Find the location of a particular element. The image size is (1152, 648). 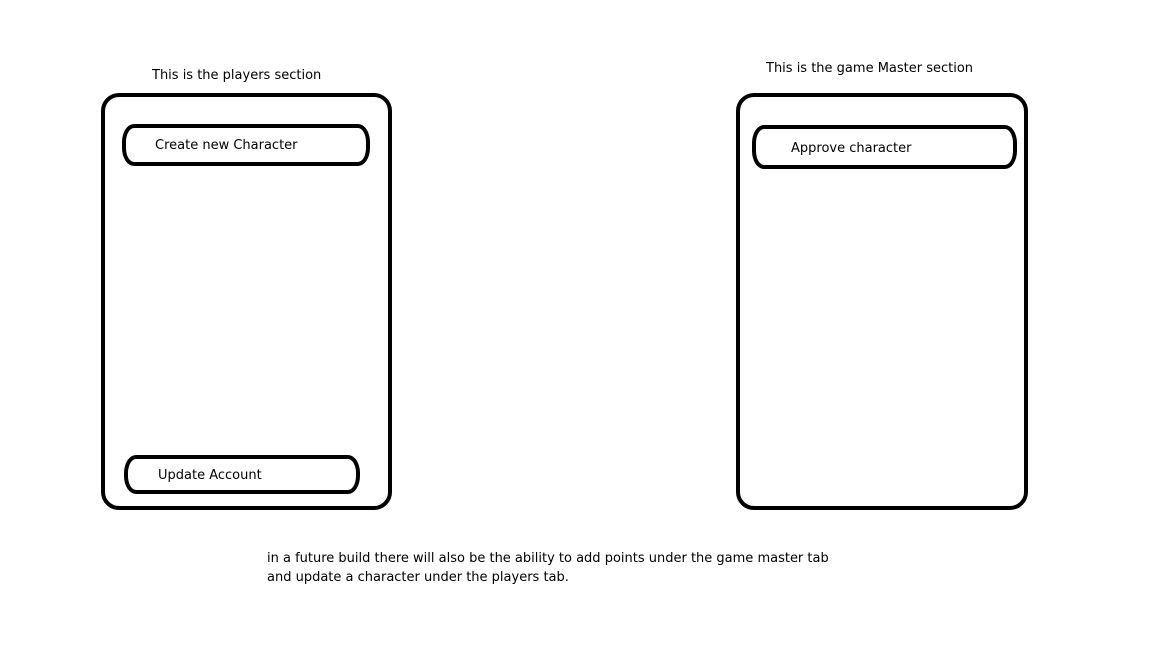

approve-character-button: Approve character is located at coordinates (884, 147).